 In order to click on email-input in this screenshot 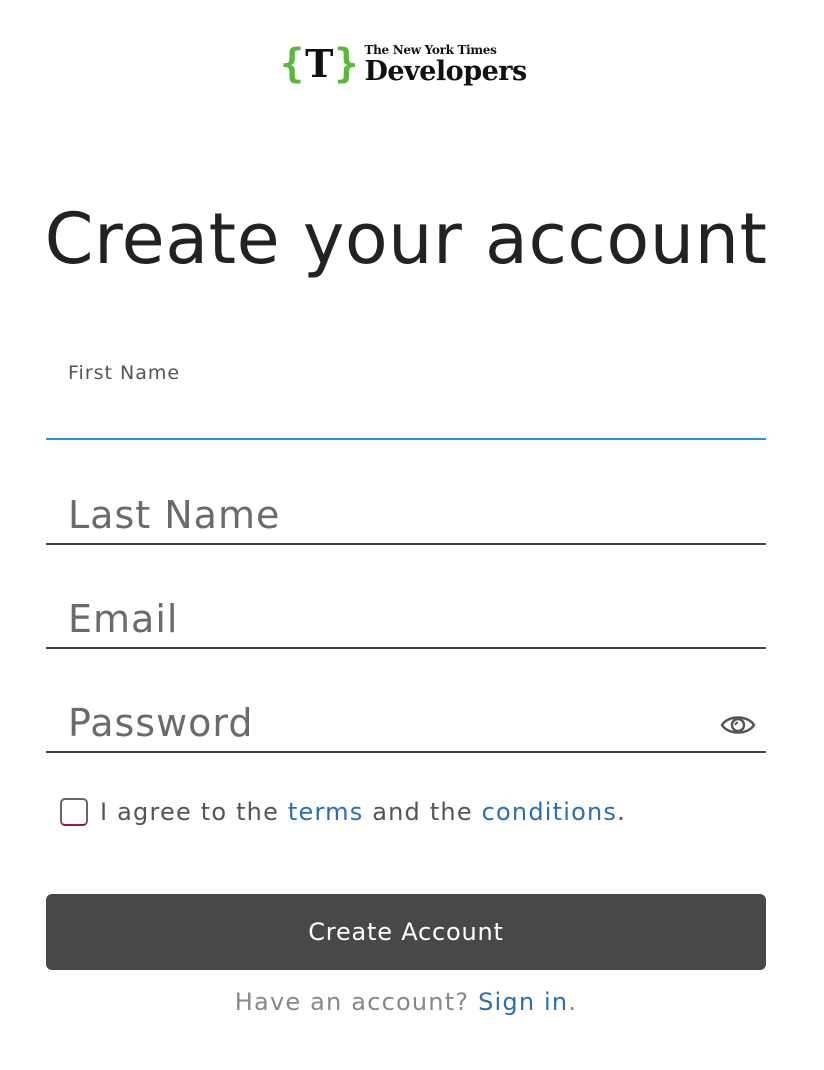, I will do `click(408, 621)`.